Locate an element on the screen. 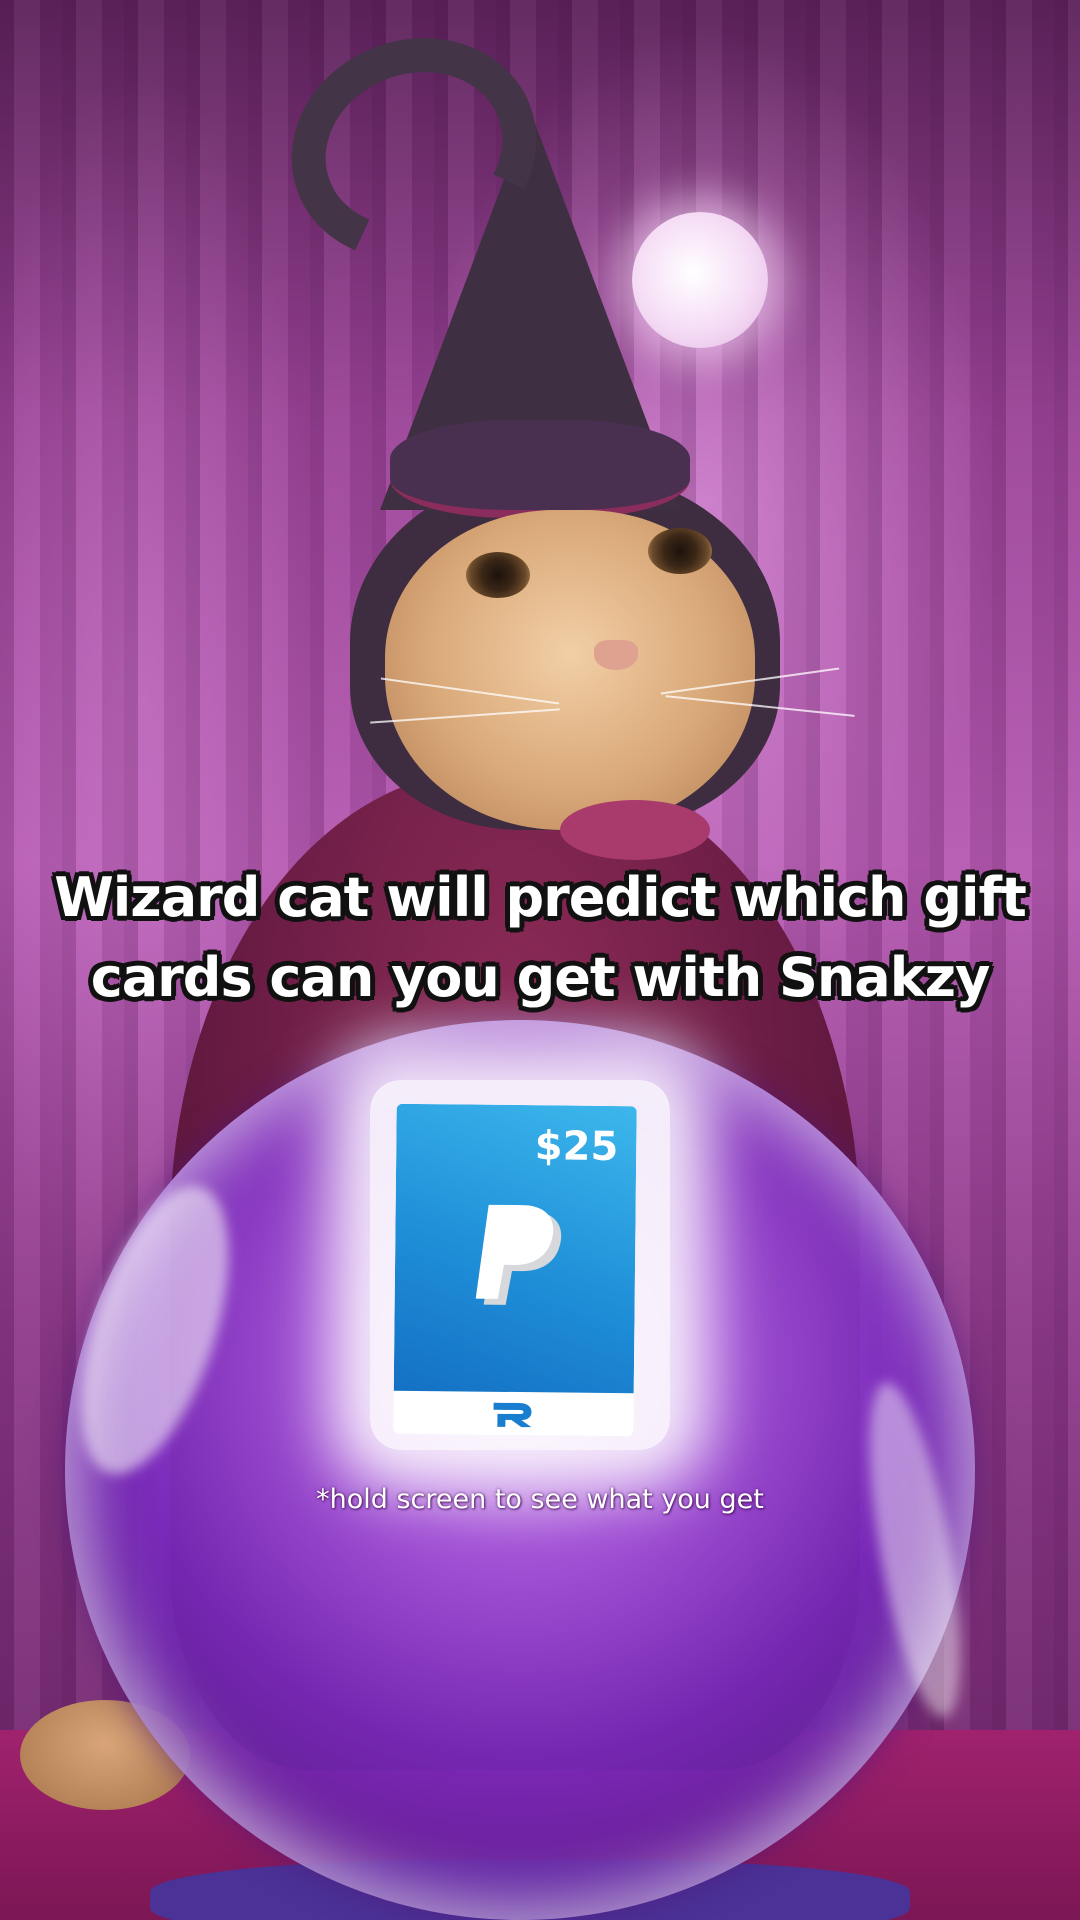 The height and width of the screenshot is (1920, 1080). cat-nose is located at coordinates (616, 655).